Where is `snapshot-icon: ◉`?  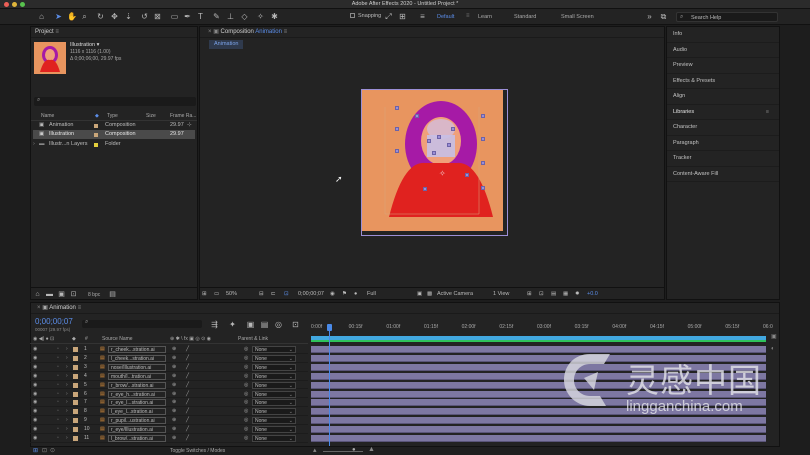
snapshot-icon: ◉ is located at coordinates (332, 294).